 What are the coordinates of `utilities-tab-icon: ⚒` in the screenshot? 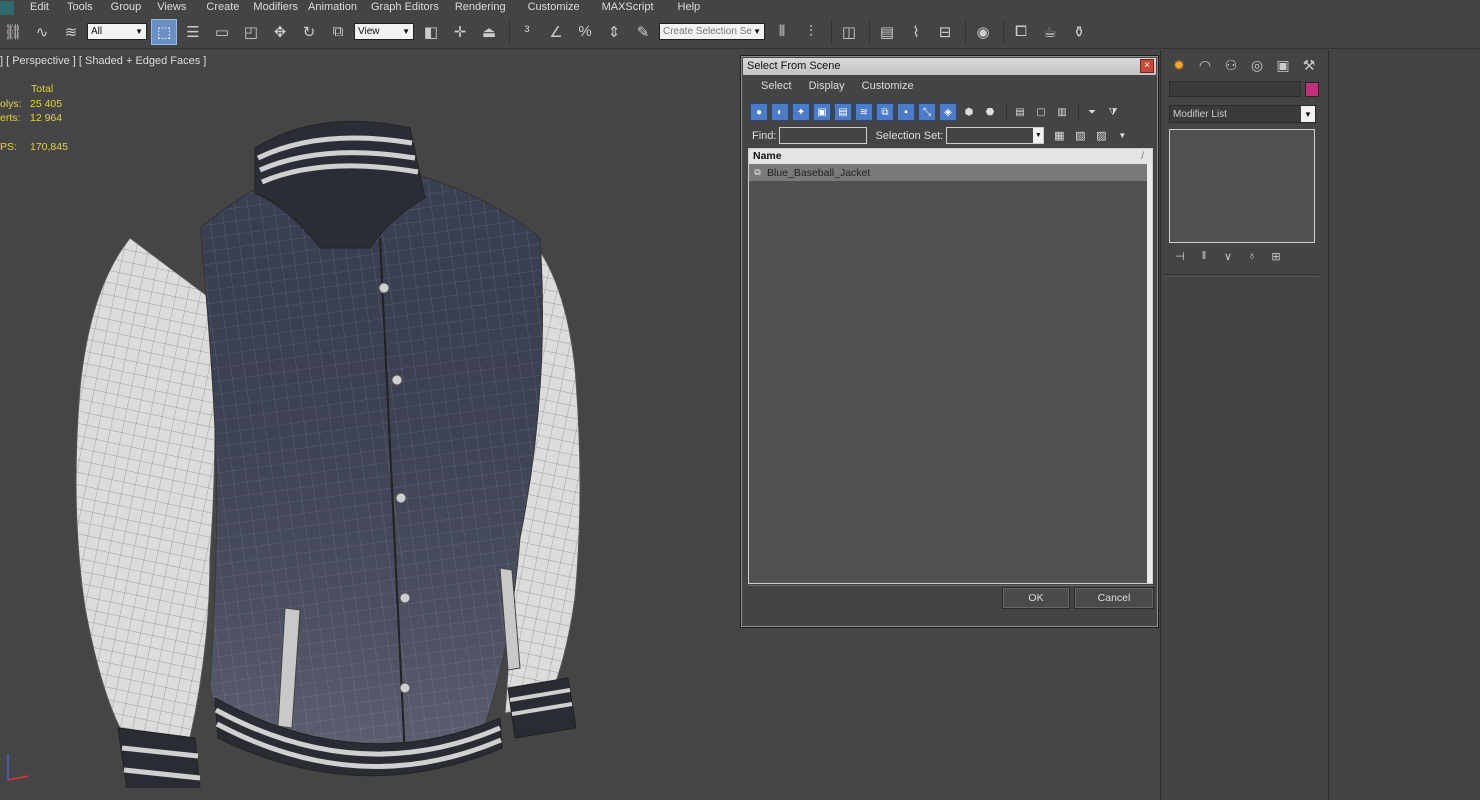 It's located at (1309, 65).